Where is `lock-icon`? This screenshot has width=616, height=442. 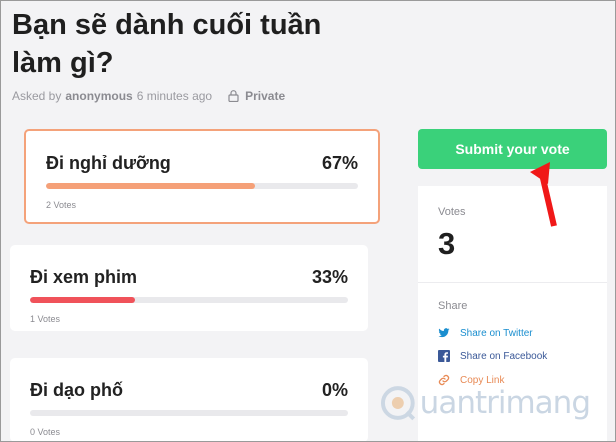
lock-icon is located at coordinates (233, 96).